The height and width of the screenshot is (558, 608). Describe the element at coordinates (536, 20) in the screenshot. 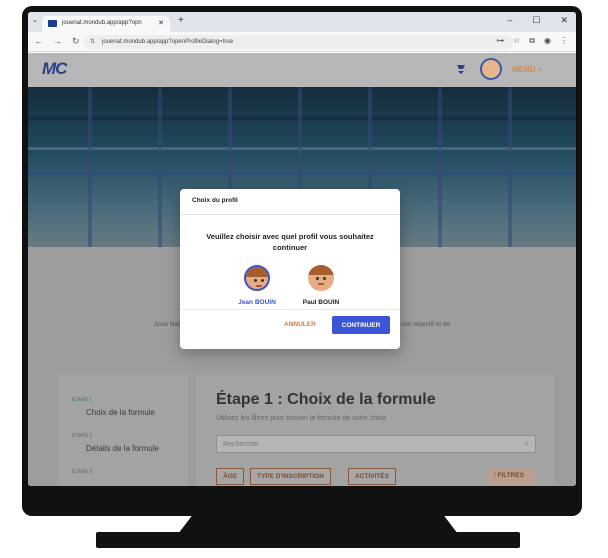

I see `maximize-icon: ☐` at that location.